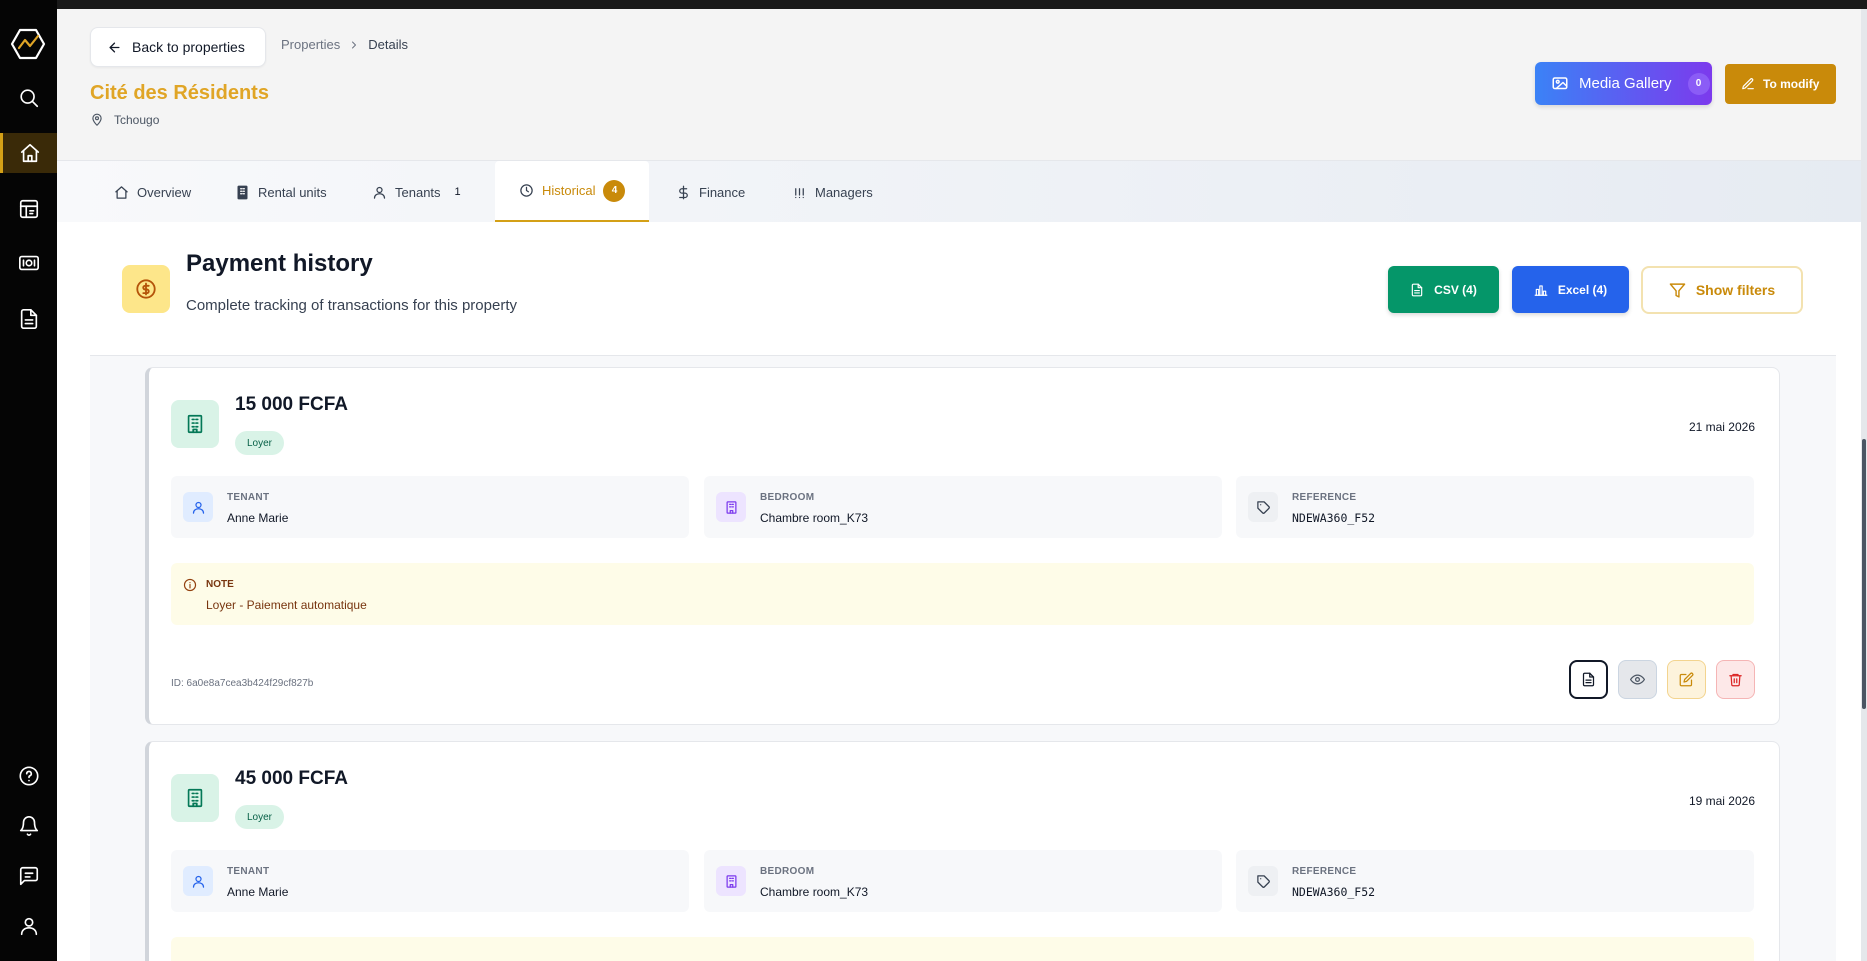 Image resolution: width=1867 pixels, height=961 pixels. What do you see at coordinates (28, 263) in the screenshot?
I see `rail-payments-icon` at bounding box center [28, 263].